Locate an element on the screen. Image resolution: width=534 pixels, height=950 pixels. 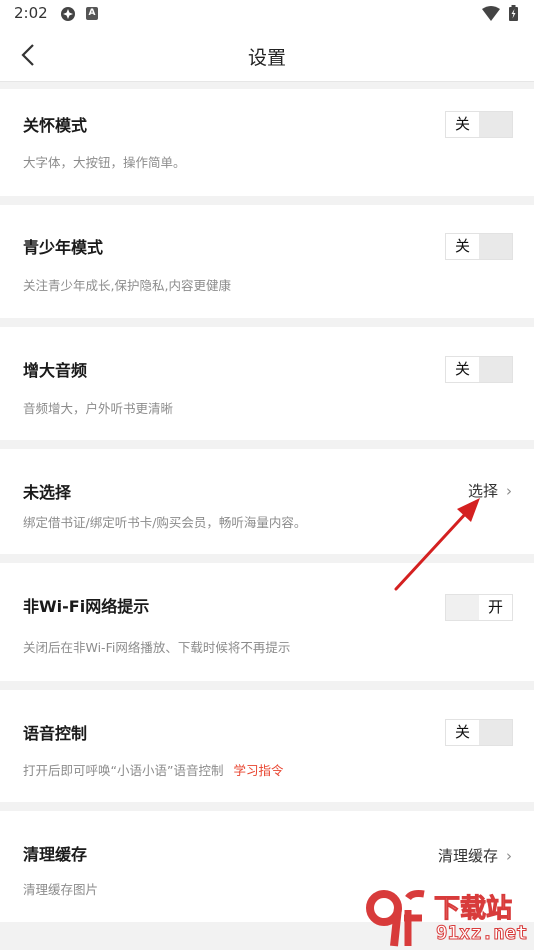
setting-title: 未选择 is located at coordinates (47, 492).